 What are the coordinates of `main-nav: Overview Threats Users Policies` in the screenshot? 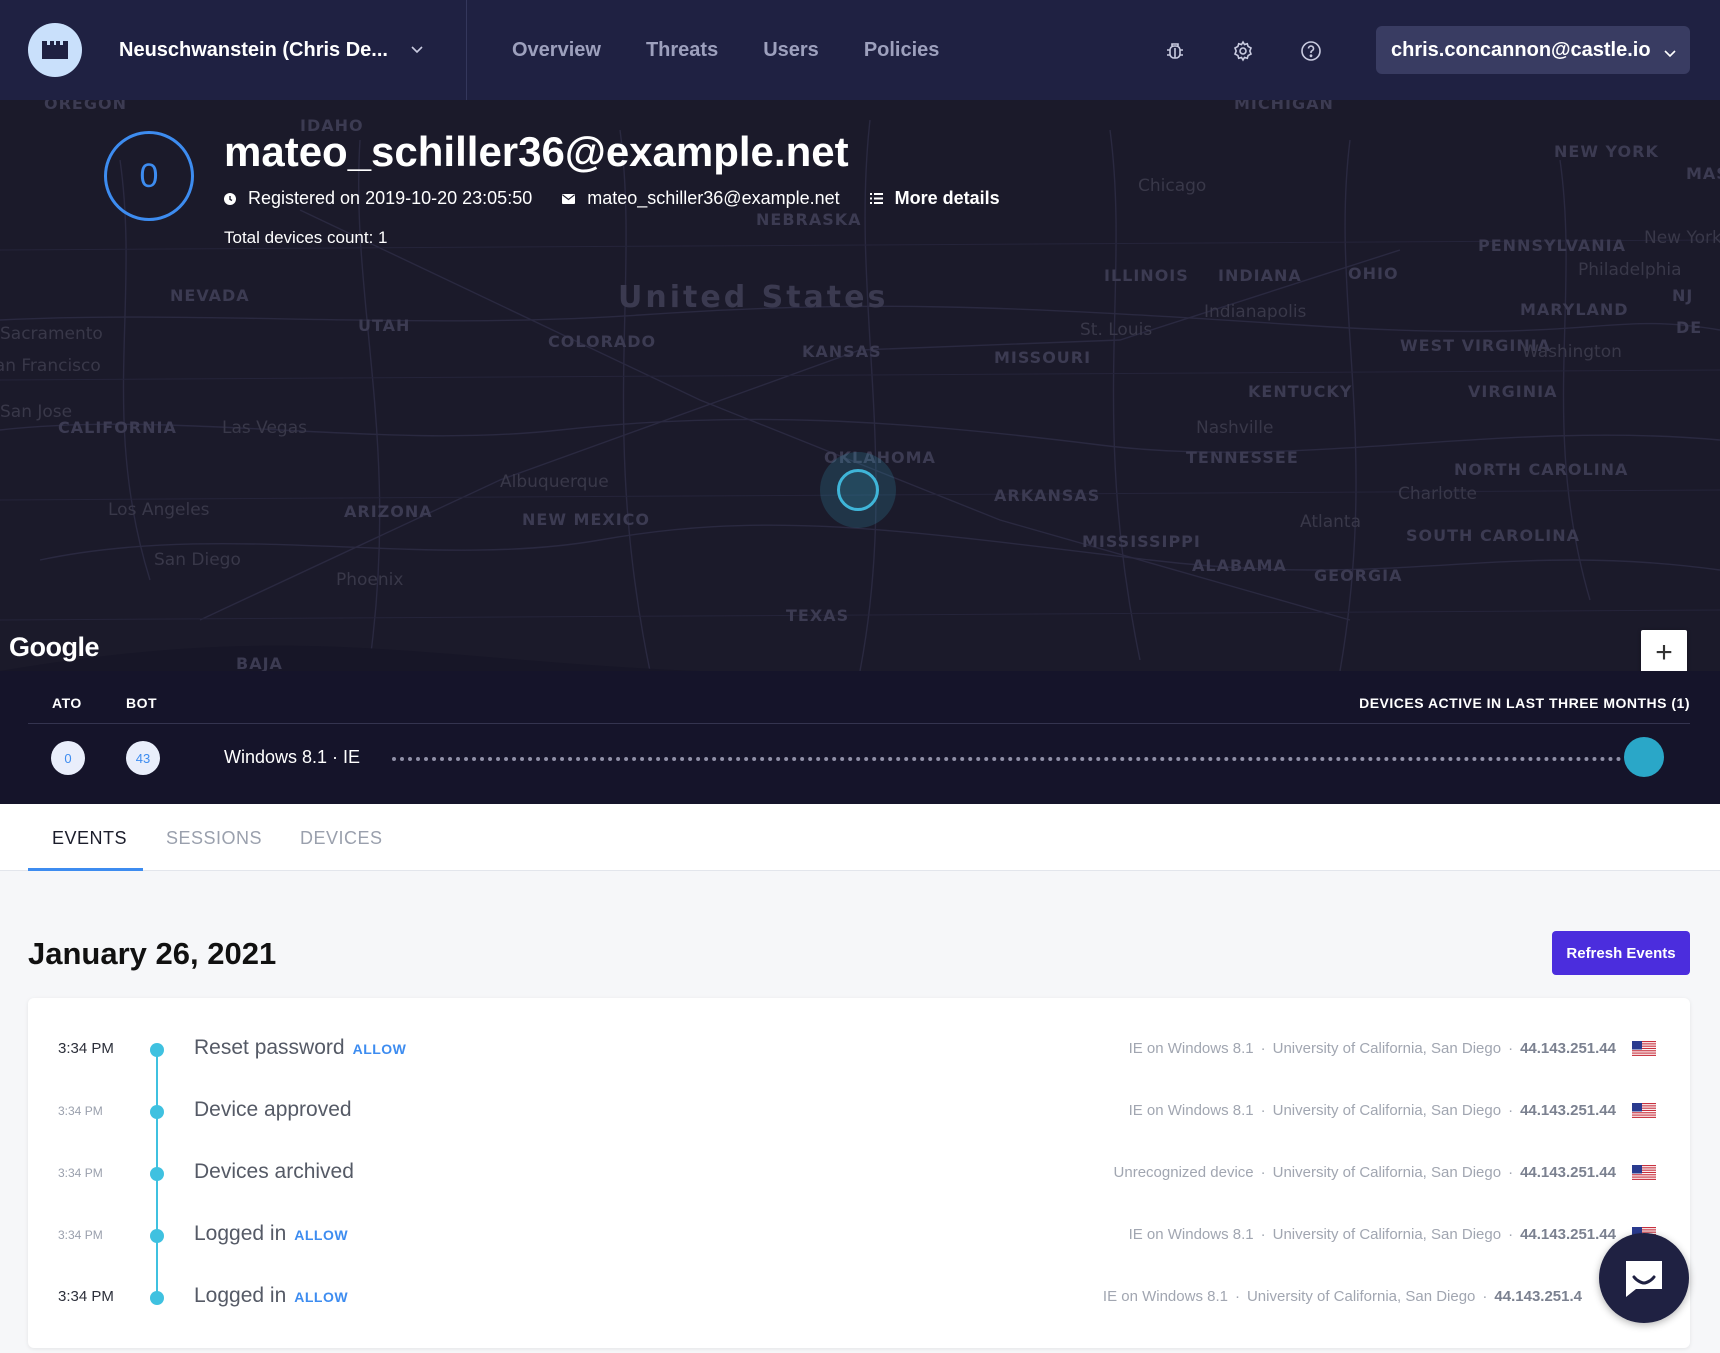 It's located at (748, 50).